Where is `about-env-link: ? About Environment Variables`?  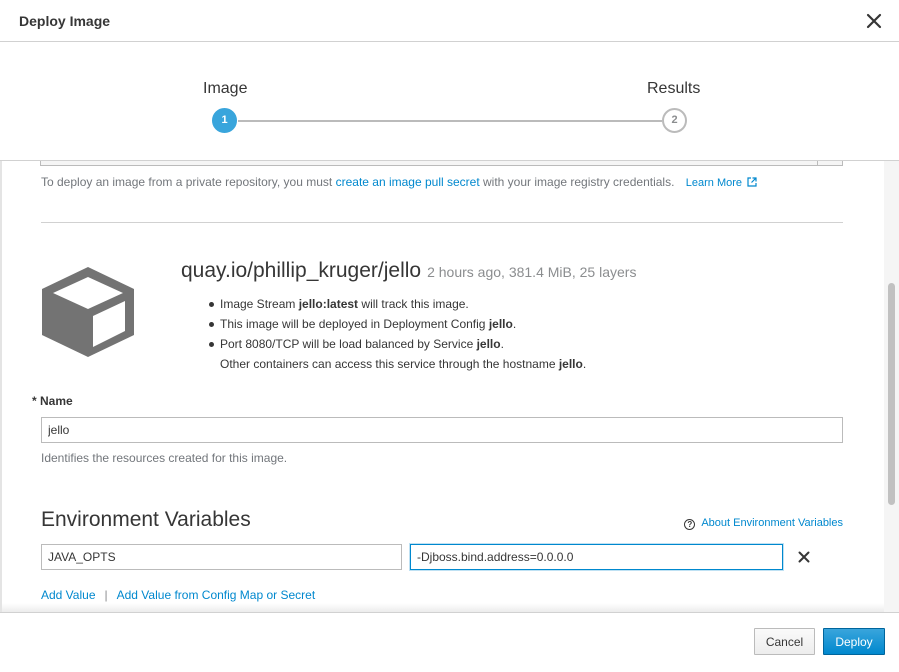 about-env-link: ? About Environment Variables is located at coordinates (763, 523).